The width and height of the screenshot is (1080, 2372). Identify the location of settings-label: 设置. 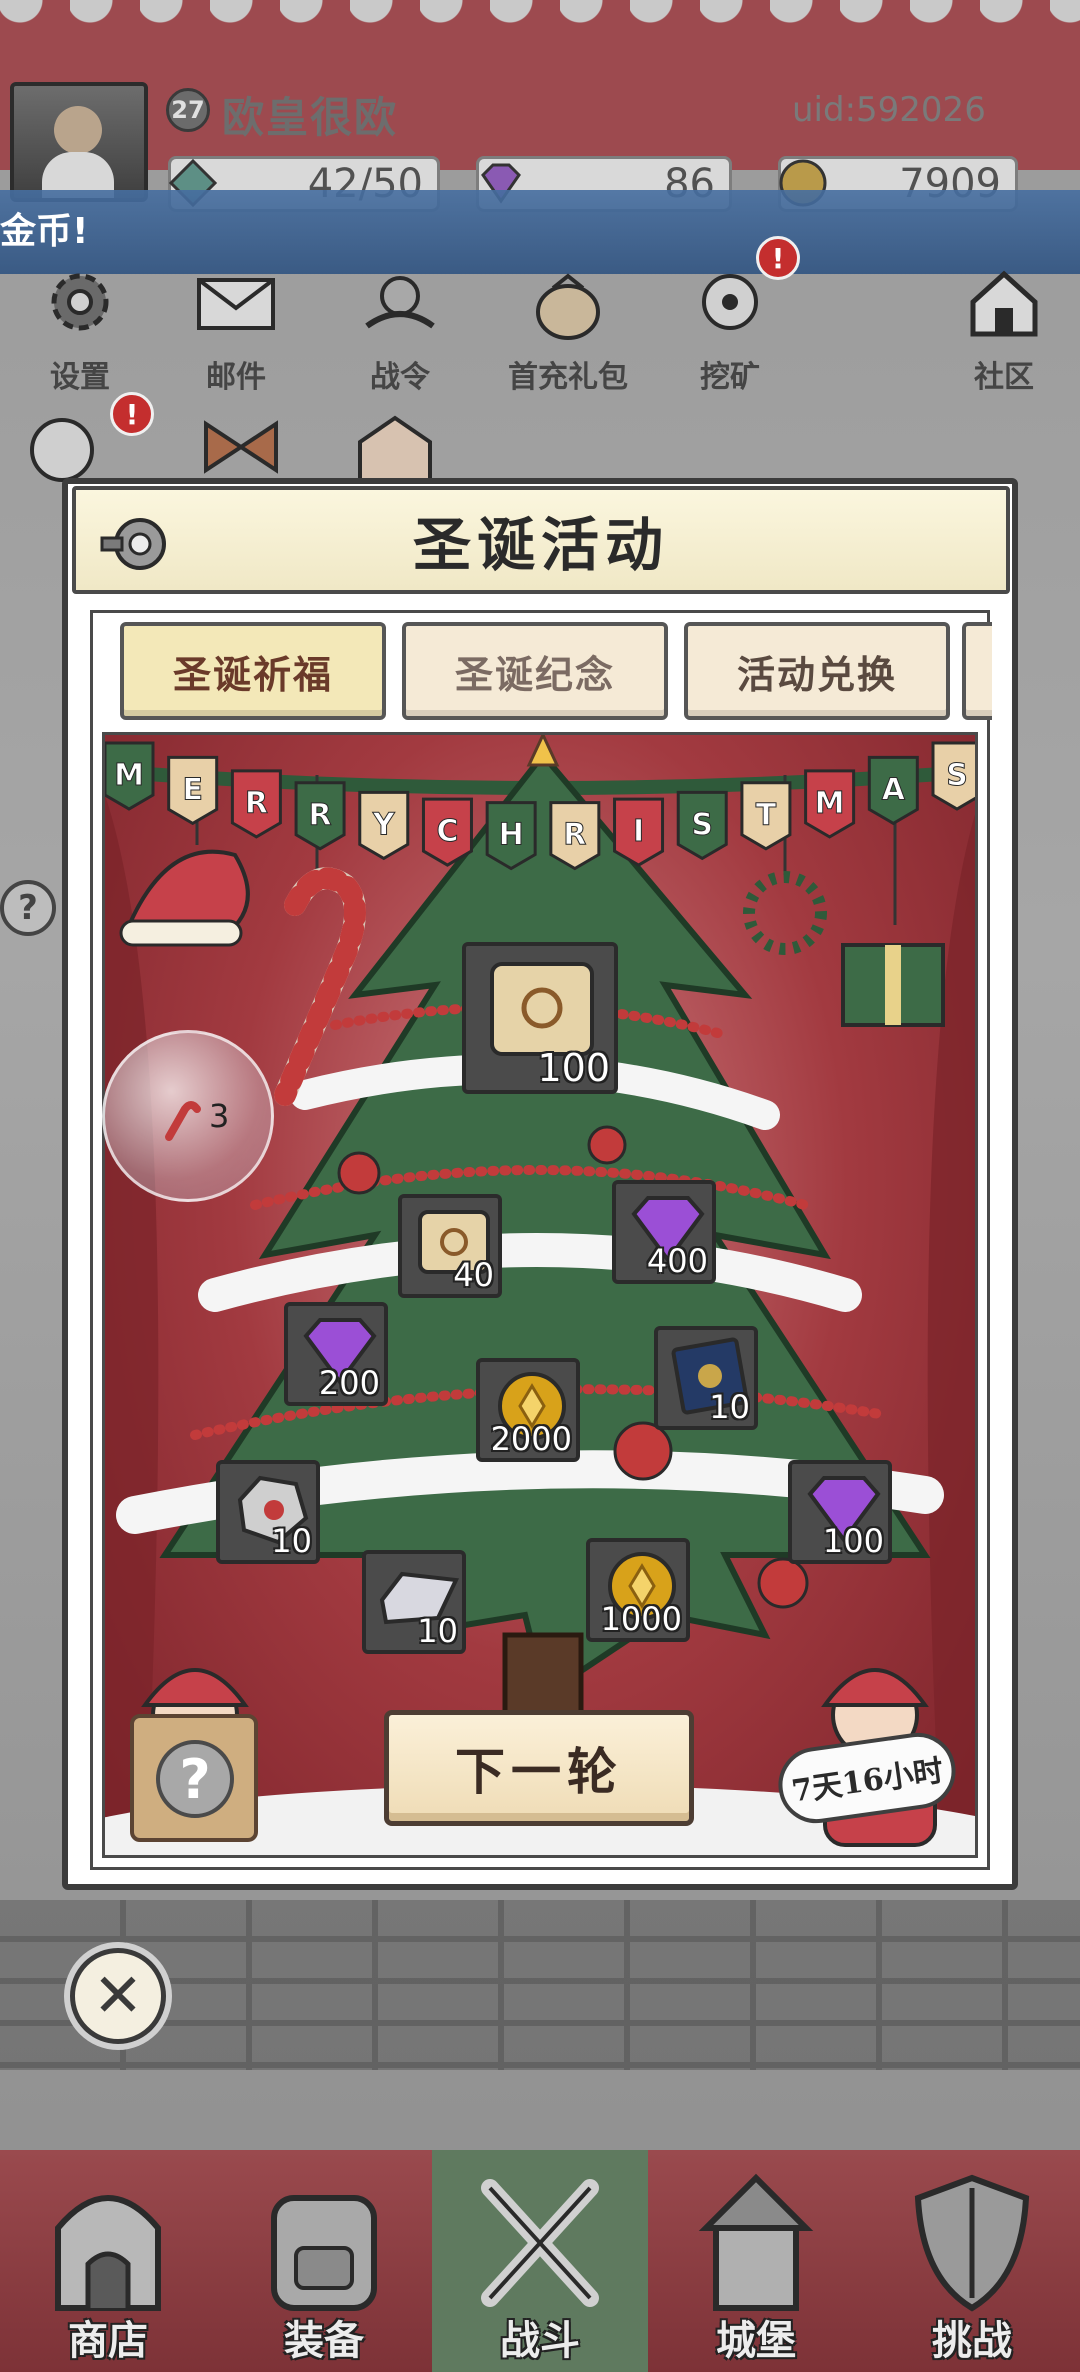
(80, 377).